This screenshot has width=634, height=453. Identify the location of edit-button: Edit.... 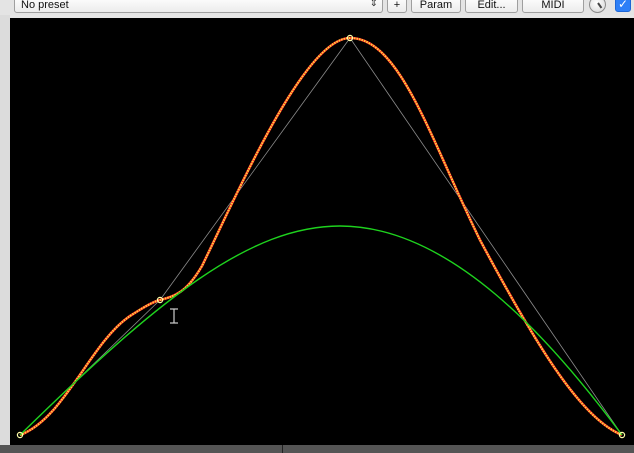
(491, 6).